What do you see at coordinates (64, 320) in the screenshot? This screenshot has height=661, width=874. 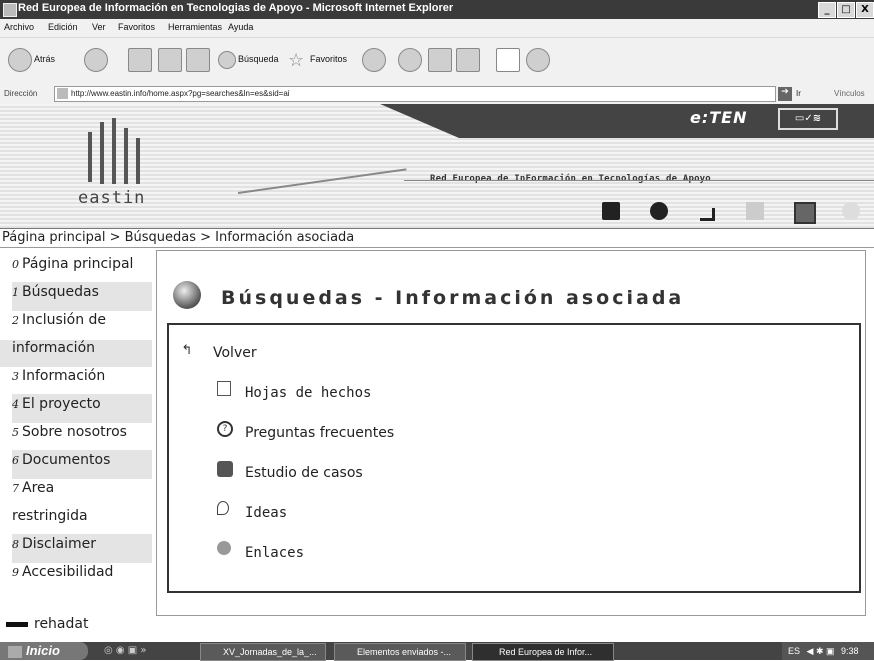 I see `sidebar-item-label: Inclusión de` at bounding box center [64, 320].